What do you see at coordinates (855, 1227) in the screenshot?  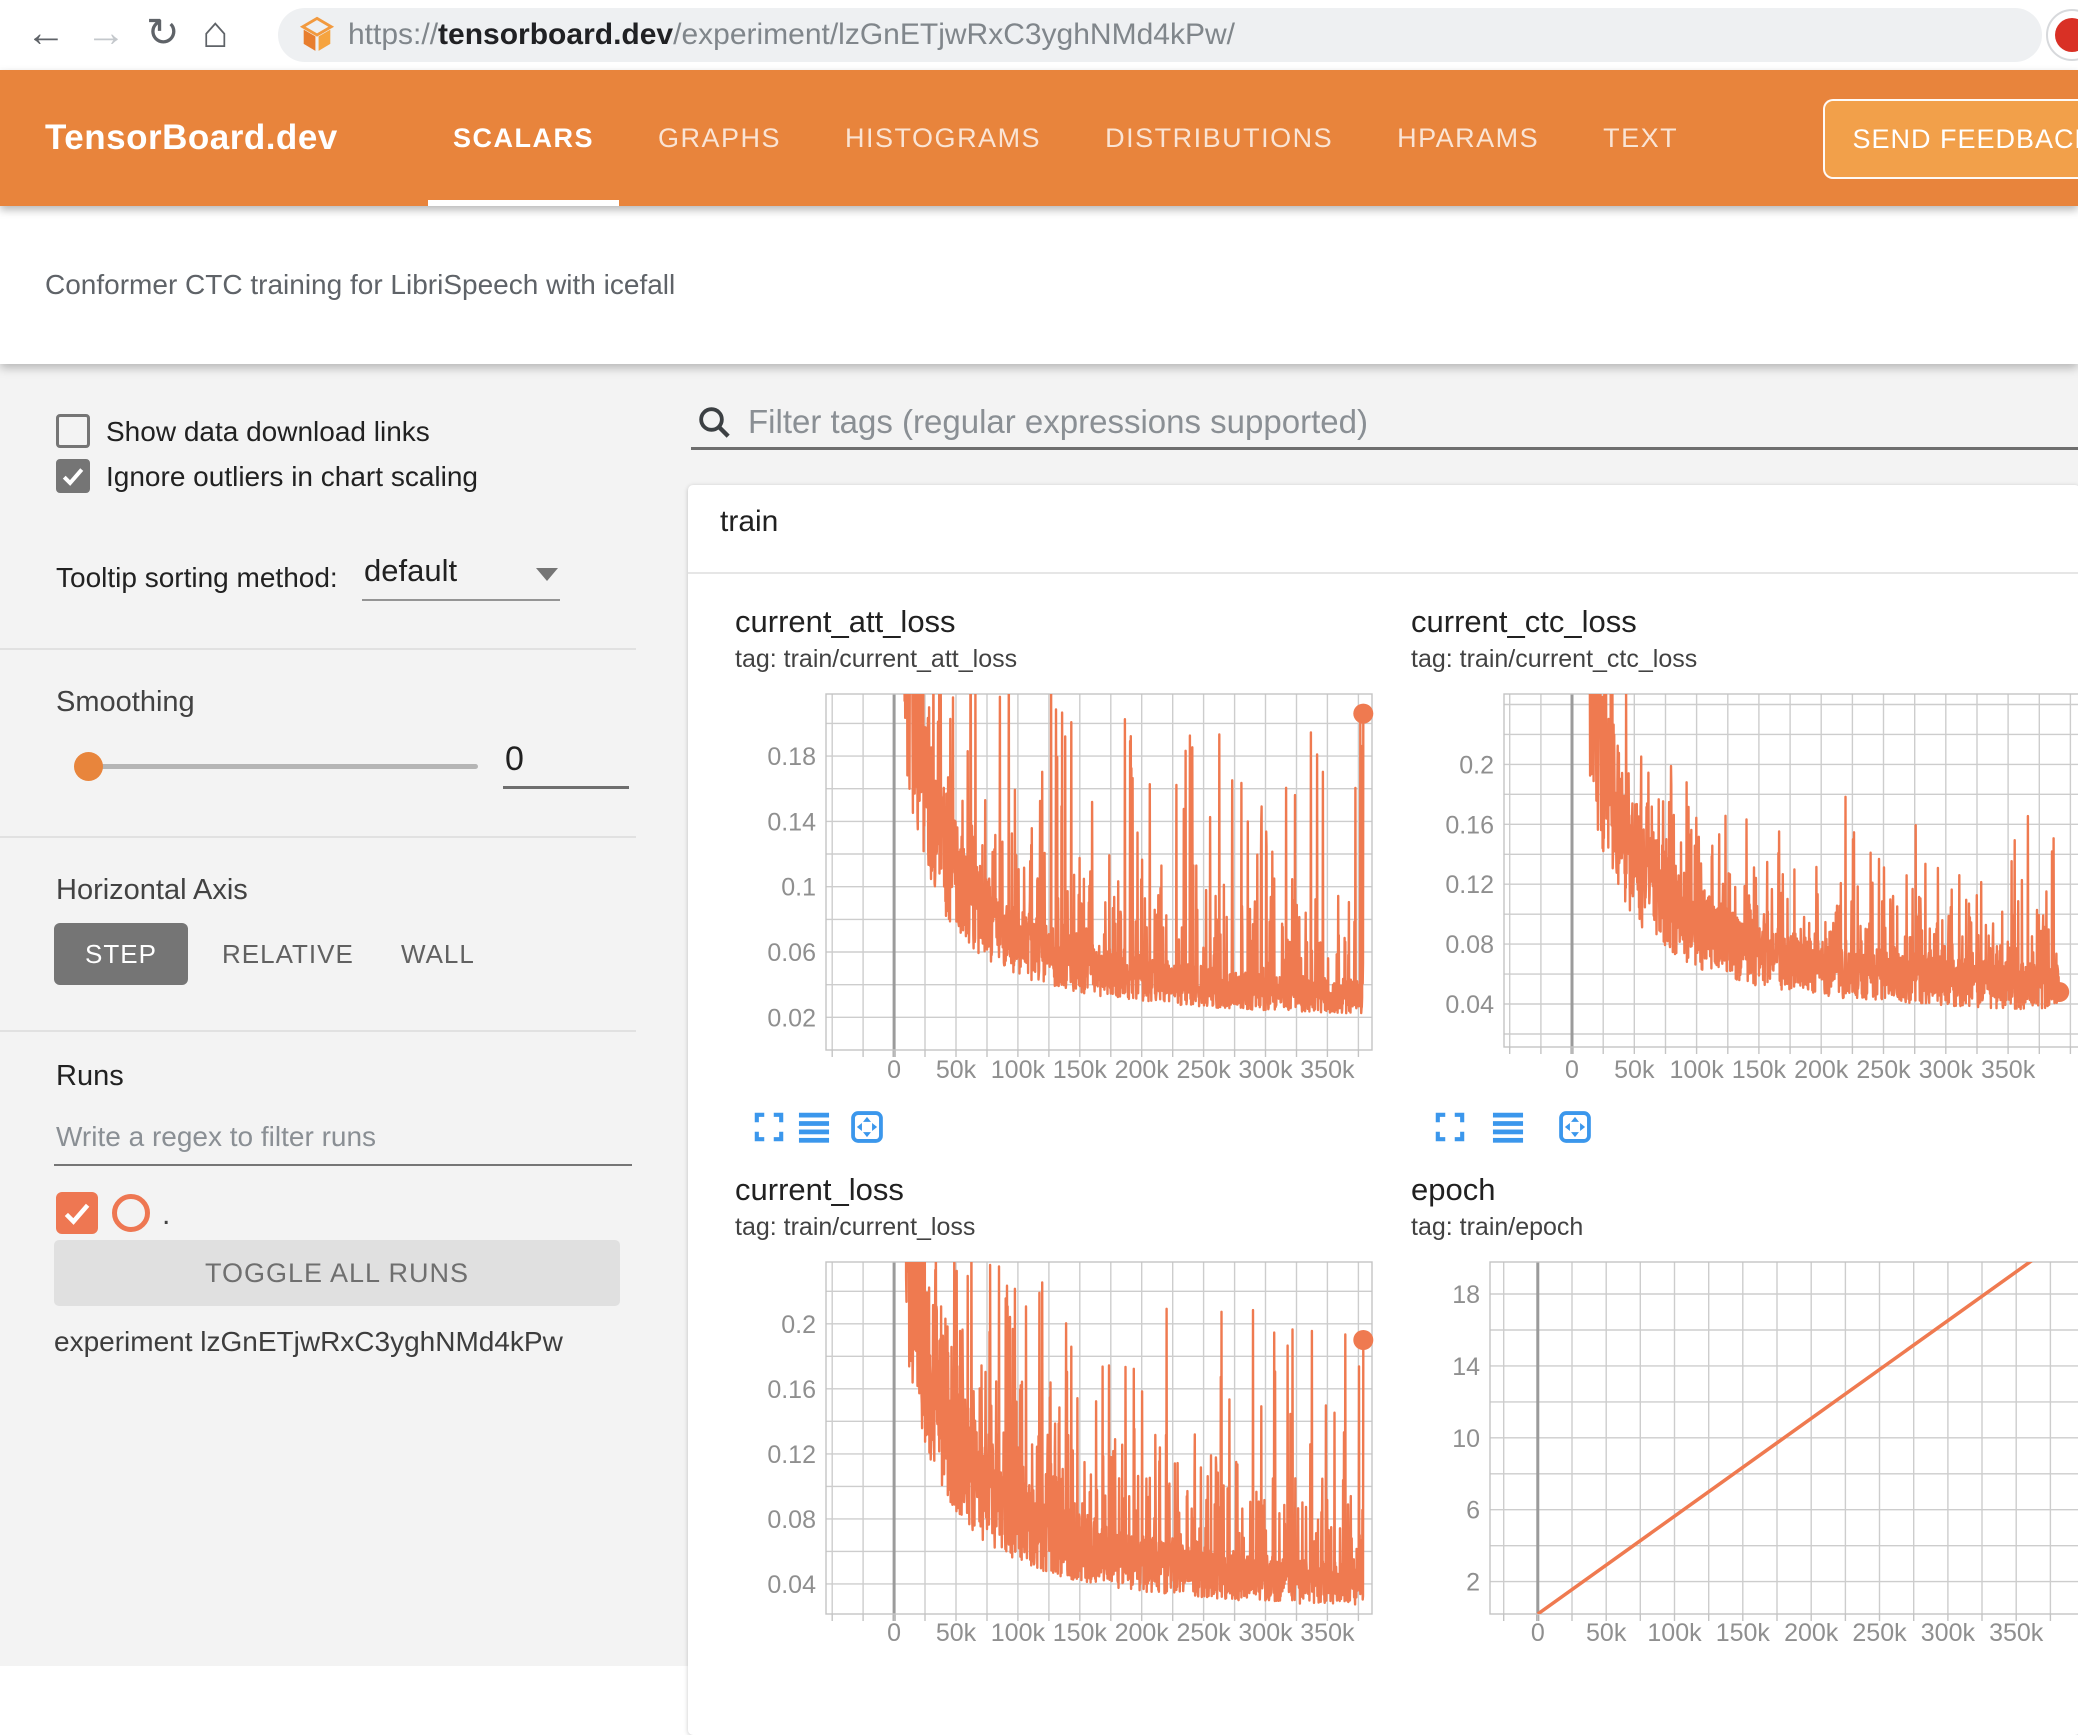 I see `chart-tag-current_loss: tag: train/current_loss` at bounding box center [855, 1227].